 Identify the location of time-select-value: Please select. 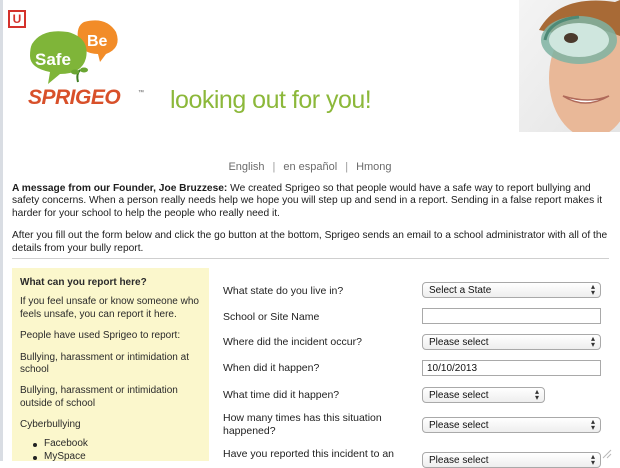
(459, 395).